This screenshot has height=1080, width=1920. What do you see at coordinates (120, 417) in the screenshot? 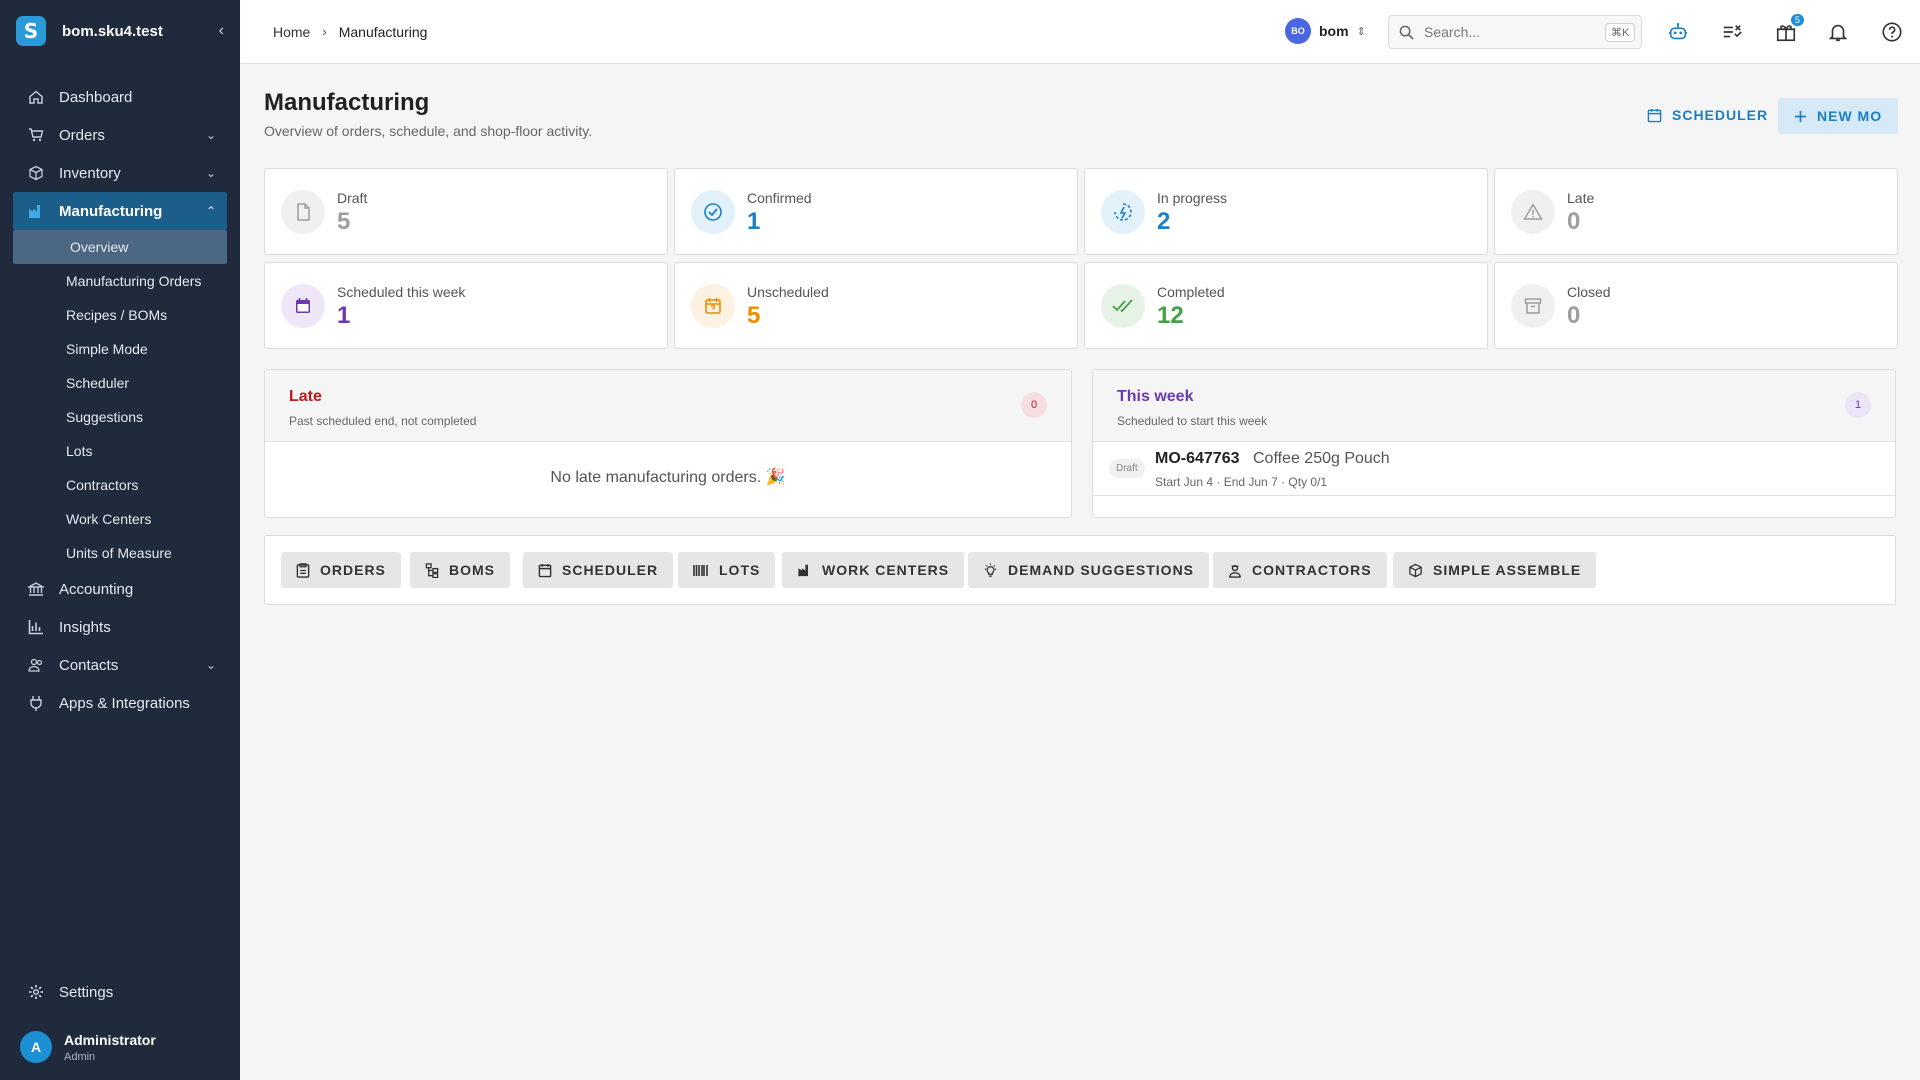
I see `sidebar-subitem-suggestions: Suggestions` at bounding box center [120, 417].